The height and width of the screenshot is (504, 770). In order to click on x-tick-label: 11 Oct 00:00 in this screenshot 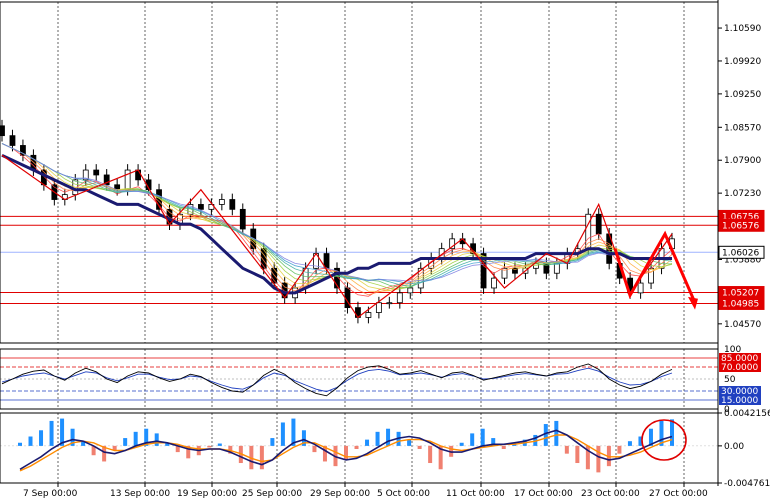, I will do `click(475, 494)`.